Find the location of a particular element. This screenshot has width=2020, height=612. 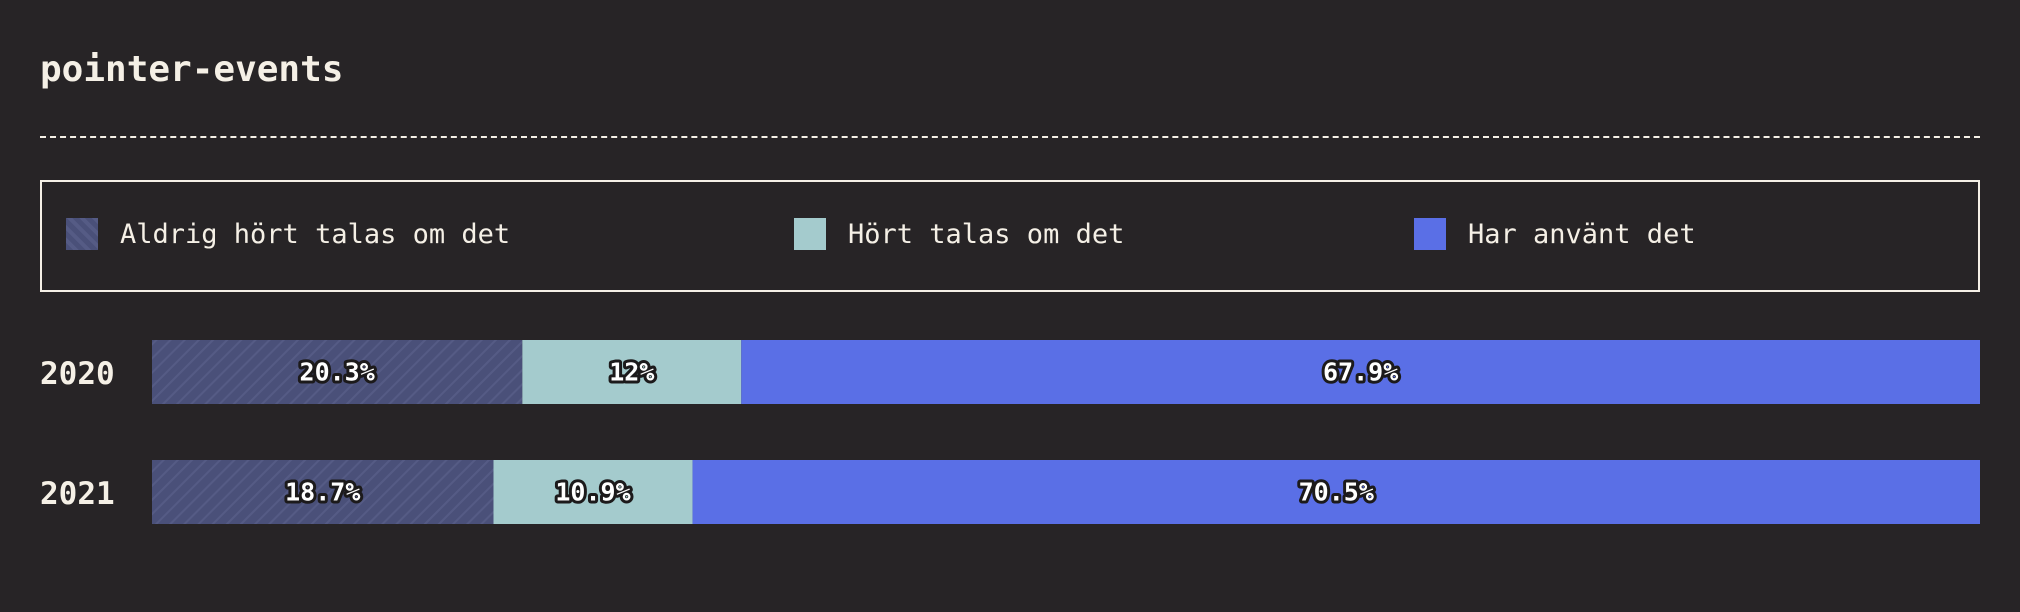

data-label-2021-used: 70.5% is located at coordinates (1336, 492).